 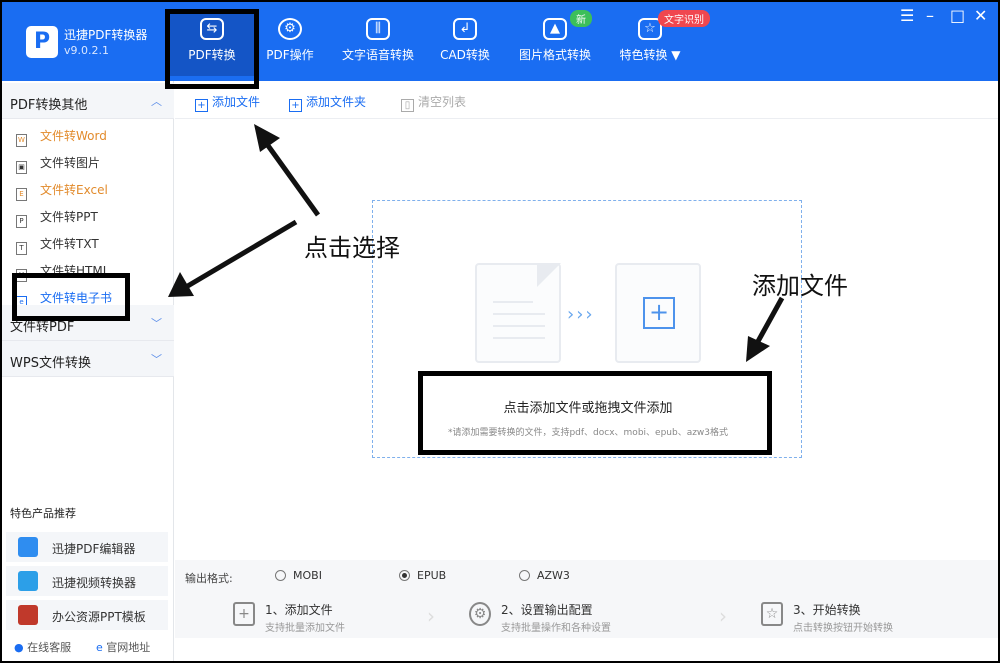 I want to click on sidebar-item-html: H 文件转HTML, so click(x=62, y=272).